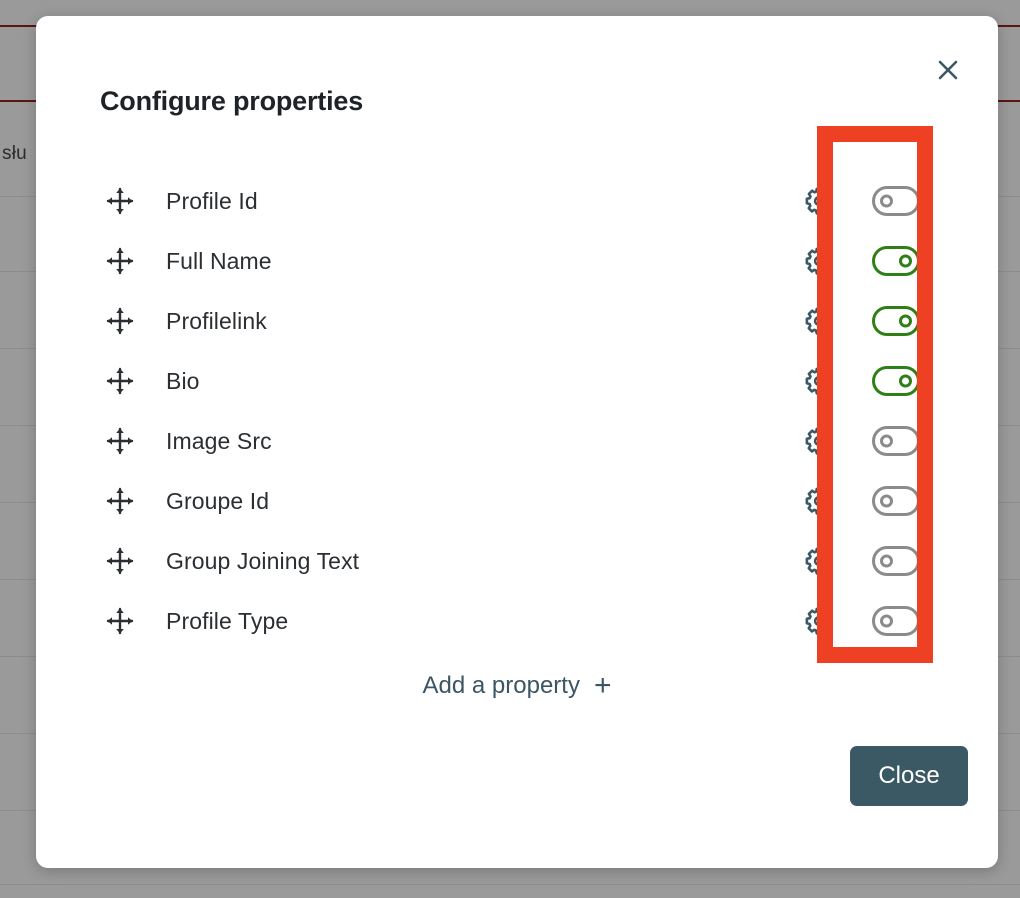  I want to click on close-x-icon, so click(948, 70).